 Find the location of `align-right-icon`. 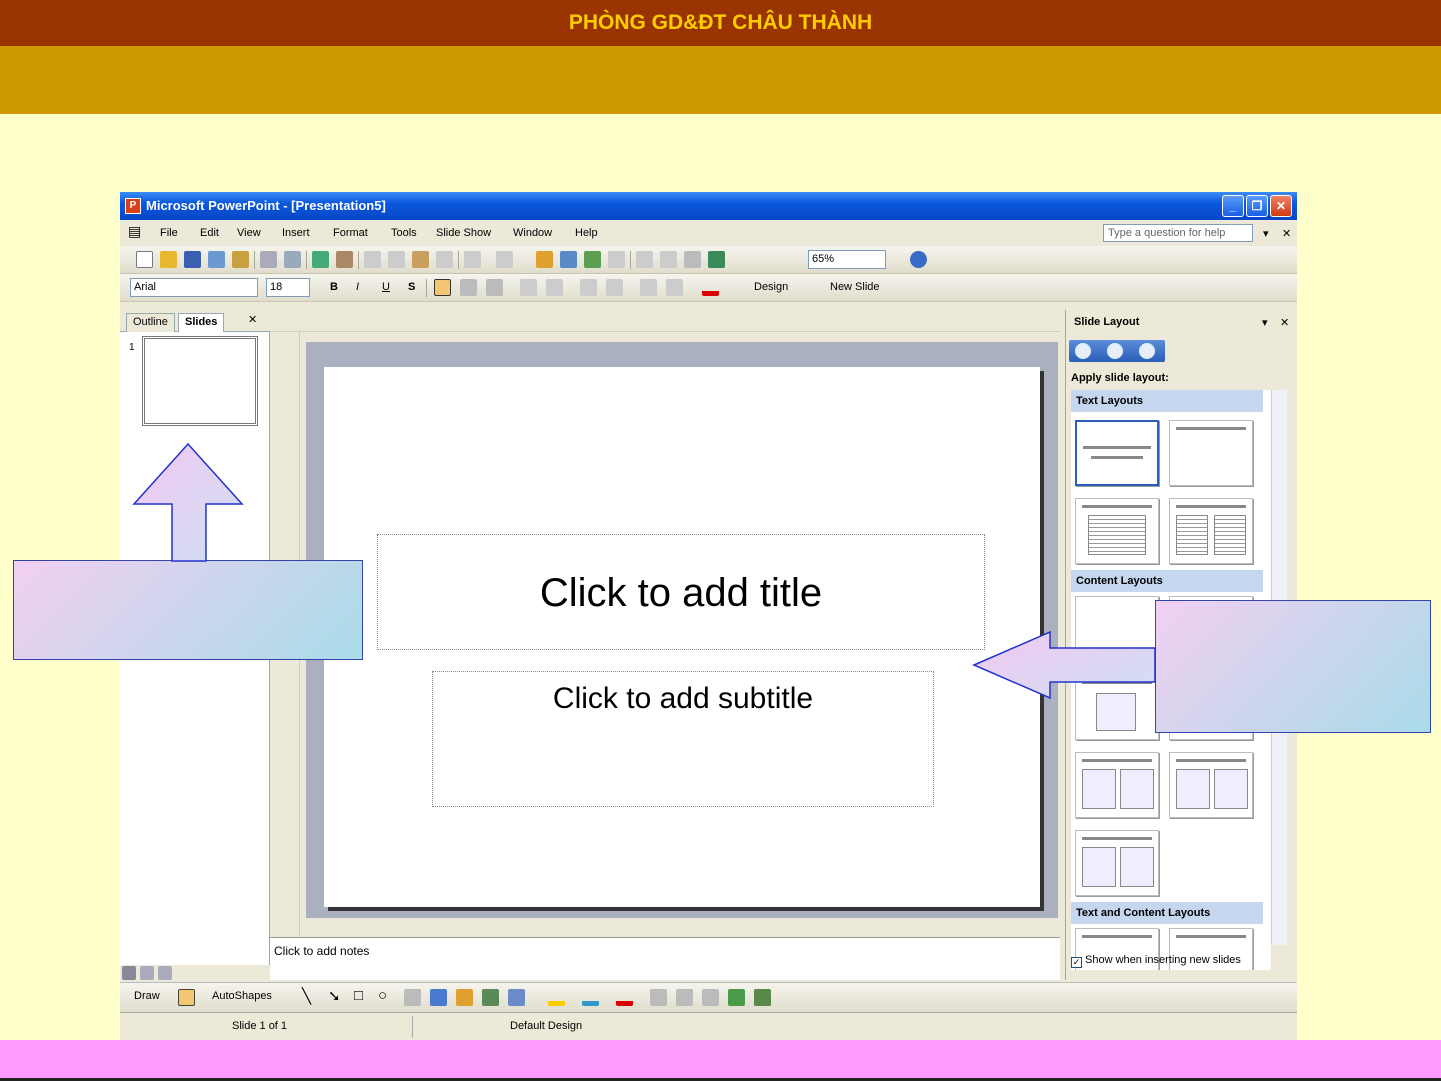

align-right-icon is located at coordinates (494, 287).